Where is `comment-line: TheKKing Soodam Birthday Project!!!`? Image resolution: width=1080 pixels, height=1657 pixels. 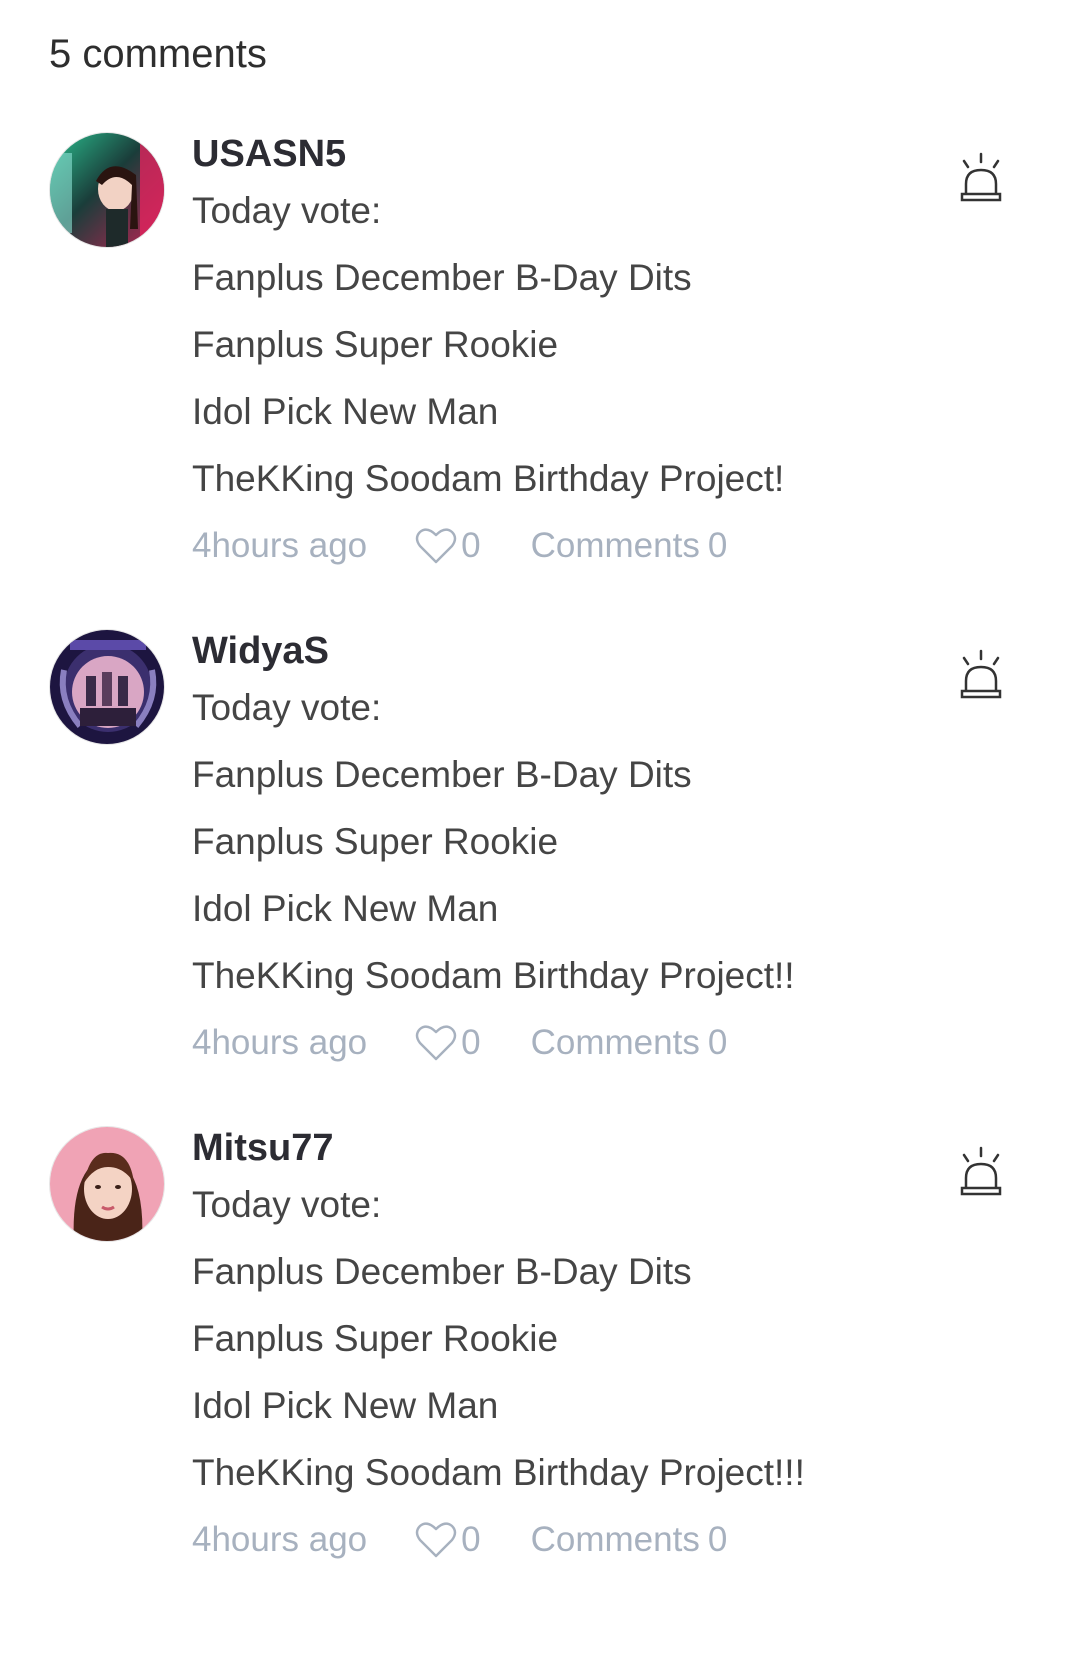
comment-line: TheKKing Soodam Birthday Project!!! is located at coordinates (498, 1472).